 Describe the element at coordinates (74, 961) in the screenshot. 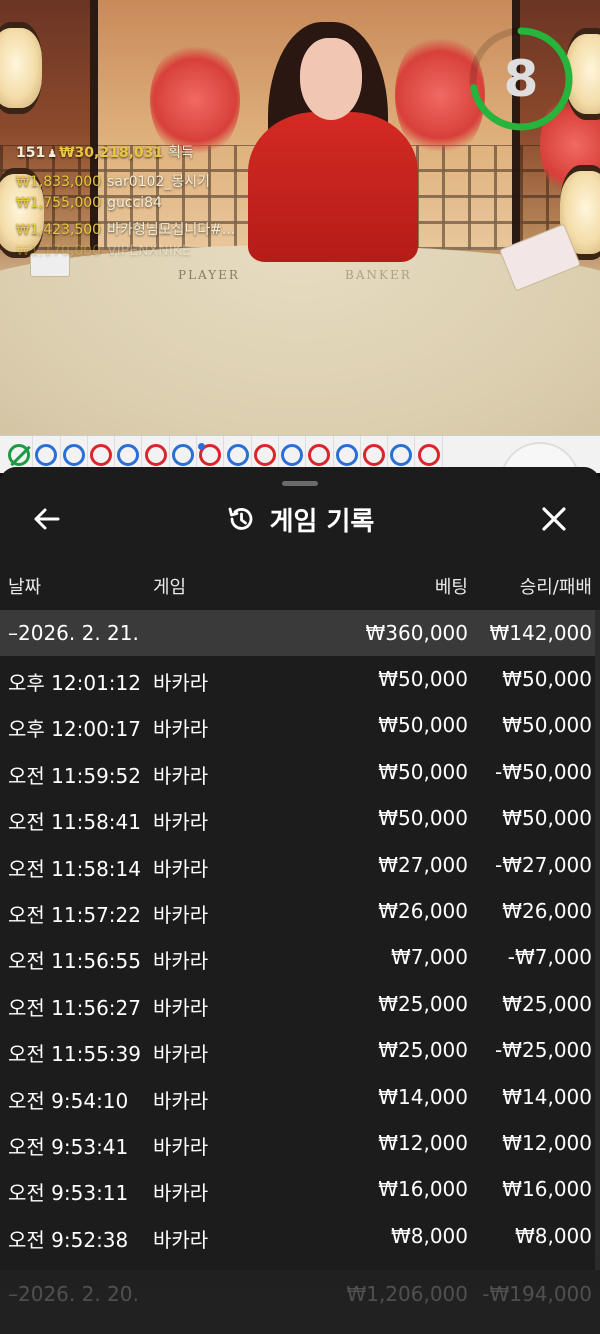

I see `row-time: 오전 11:56:55` at that location.